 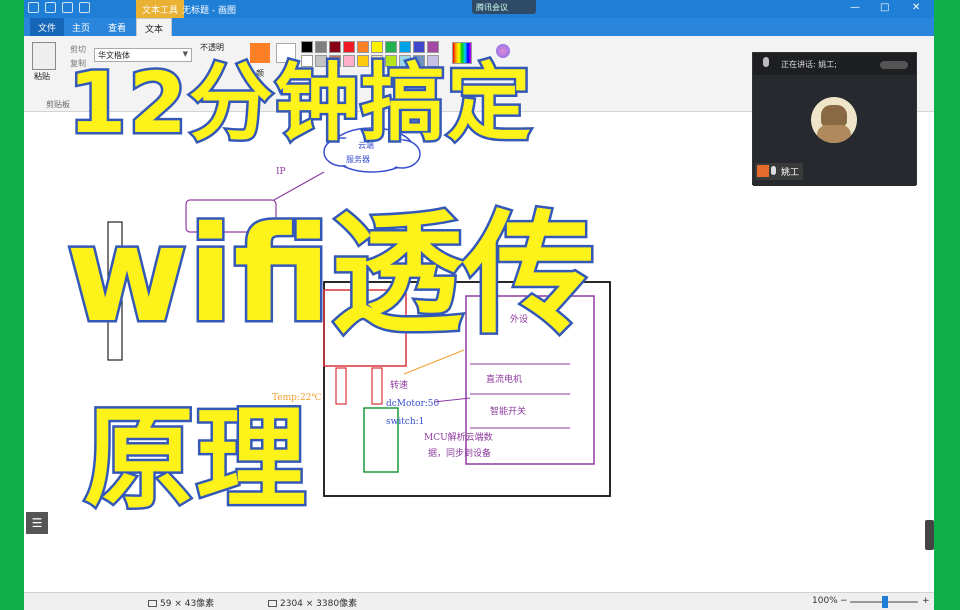 I want to click on vertical-scrollbar, so click(x=929, y=535).